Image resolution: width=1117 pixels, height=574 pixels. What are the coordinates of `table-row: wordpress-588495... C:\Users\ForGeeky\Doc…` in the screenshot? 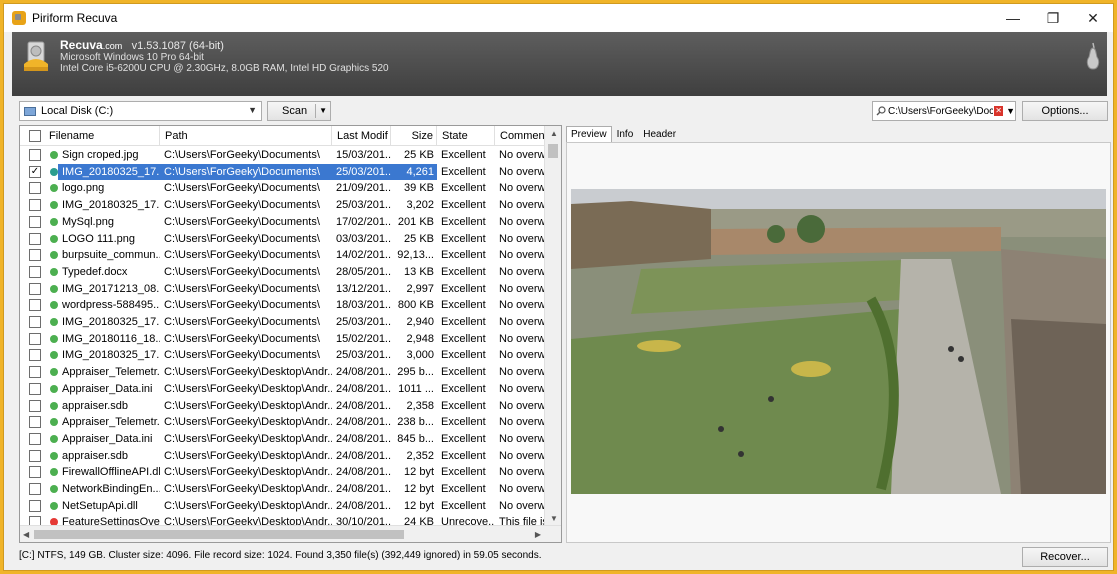 It's located at (282, 305).